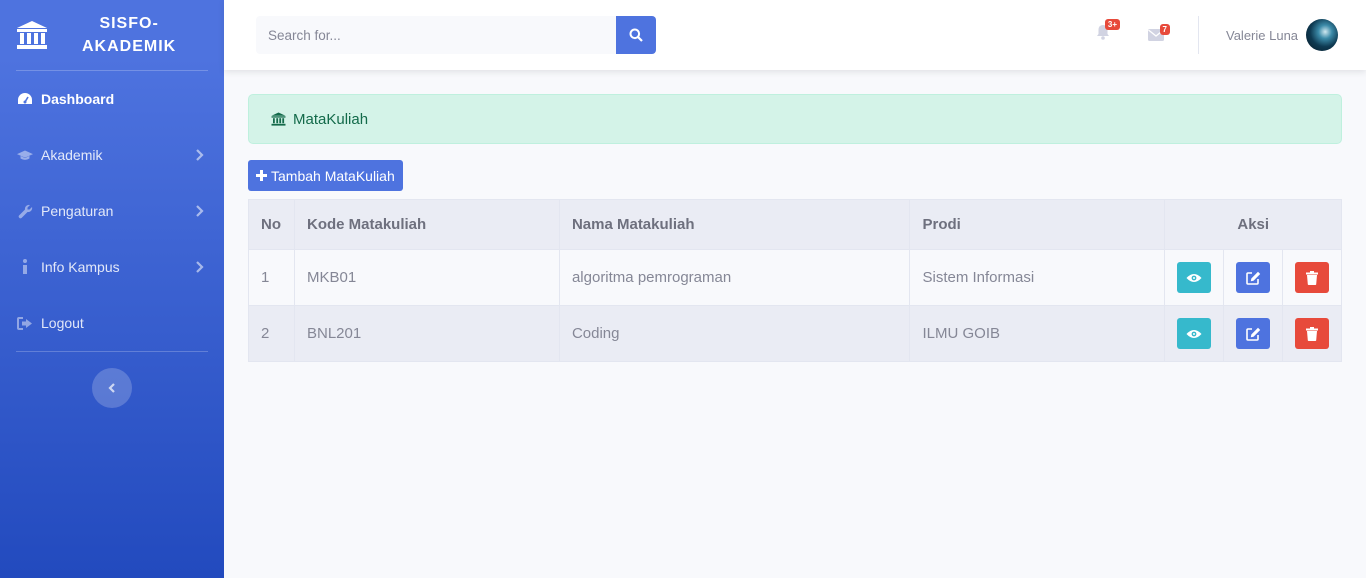 The height and width of the screenshot is (578, 1366). I want to click on topbar: 3+ 7 Valerie Luna, so click(795, 35).